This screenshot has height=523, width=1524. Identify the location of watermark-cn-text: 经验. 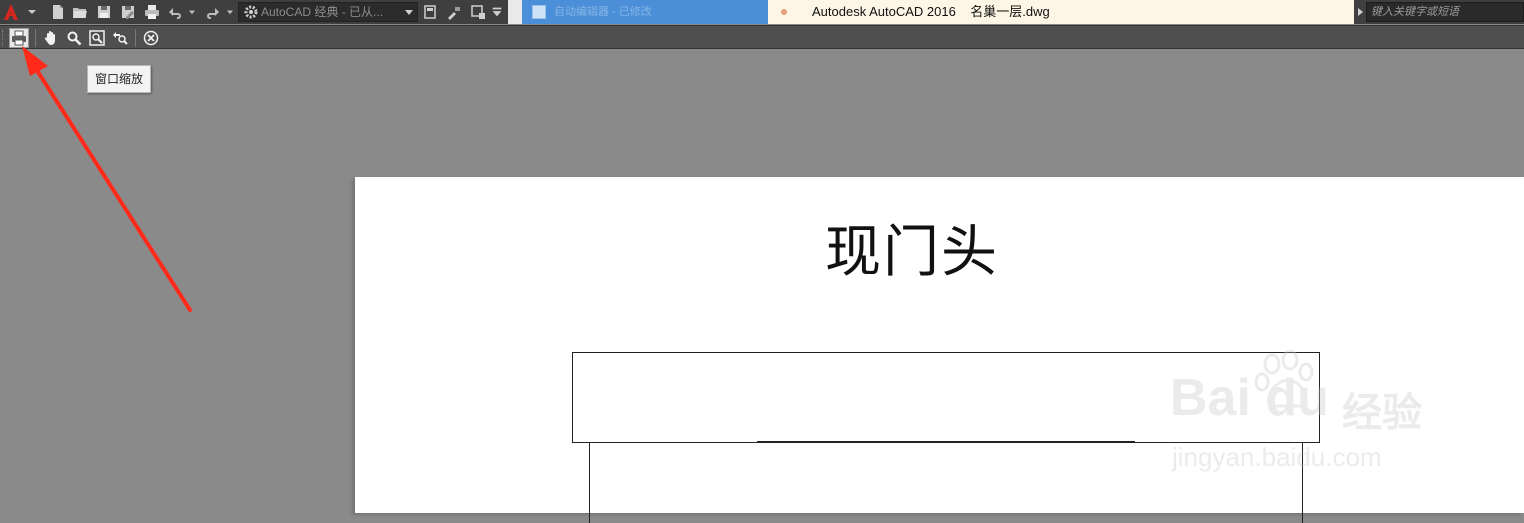
(1382, 413).